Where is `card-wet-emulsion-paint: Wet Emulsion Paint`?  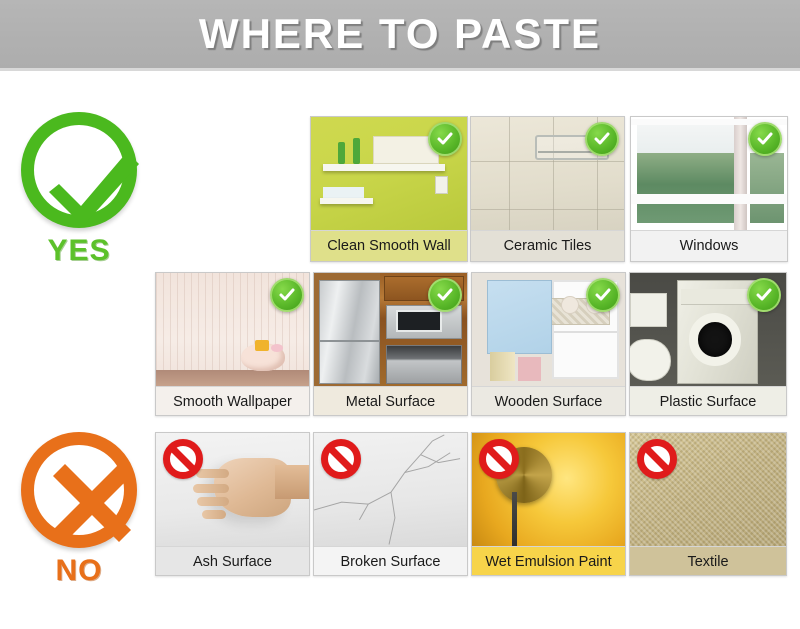
card-wet-emulsion-paint: Wet Emulsion Paint is located at coordinates (548, 504).